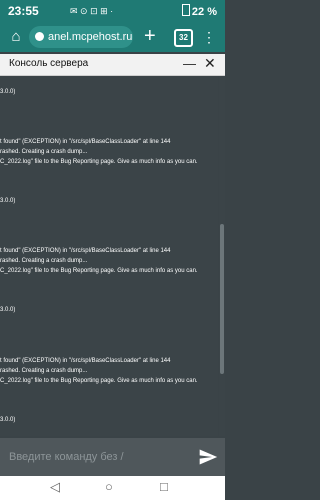 This screenshot has width=320, height=500. I want to click on command-input, so click(99, 457).